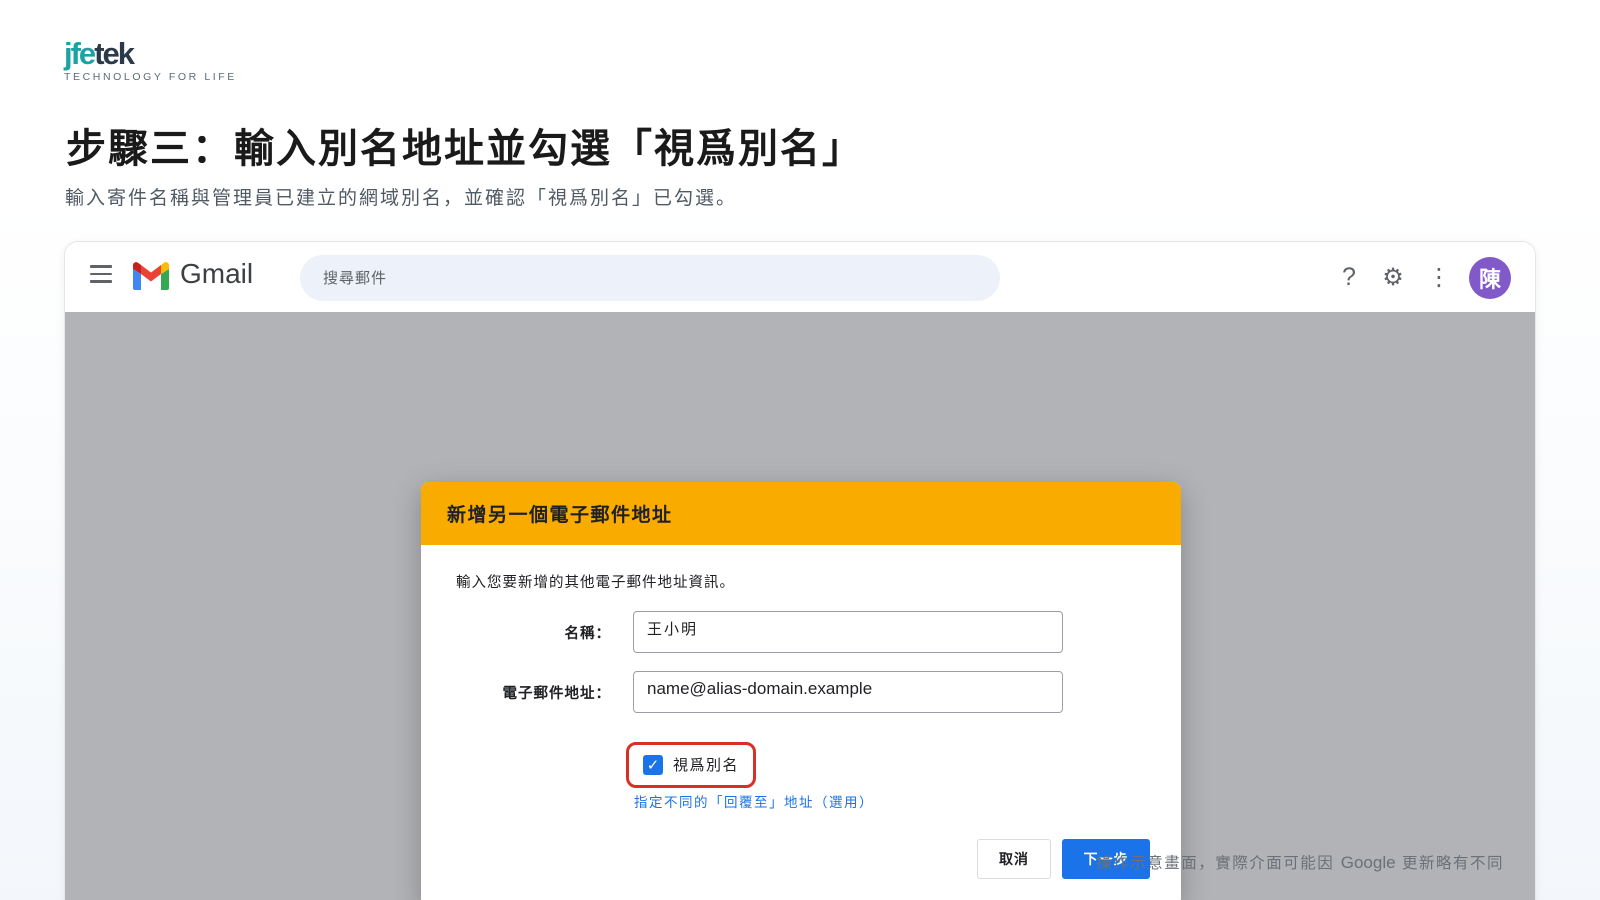 This screenshot has width=1600, height=900. Describe the element at coordinates (151, 278) in the screenshot. I see `gmail-logo-icon` at that location.